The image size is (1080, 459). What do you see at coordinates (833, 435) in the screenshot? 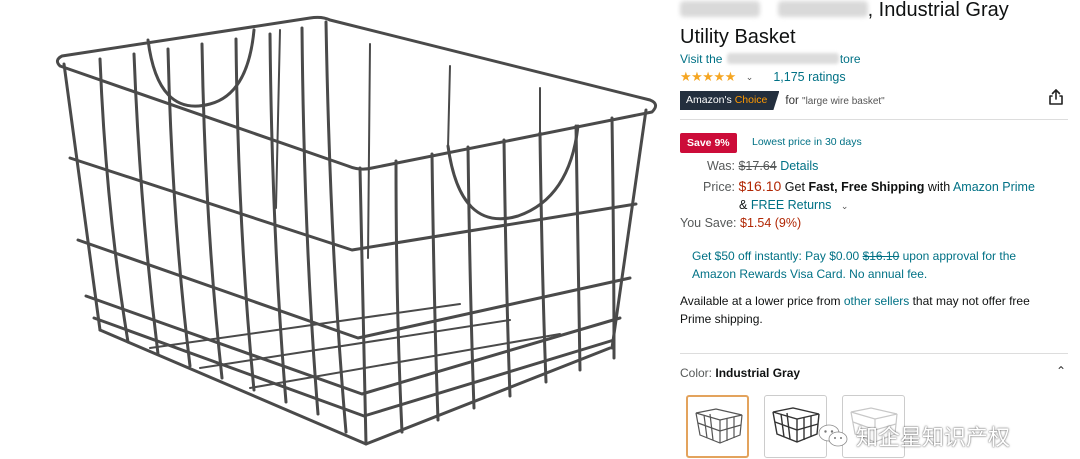
I see `wechat-logo-icon` at bounding box center [833, 435].